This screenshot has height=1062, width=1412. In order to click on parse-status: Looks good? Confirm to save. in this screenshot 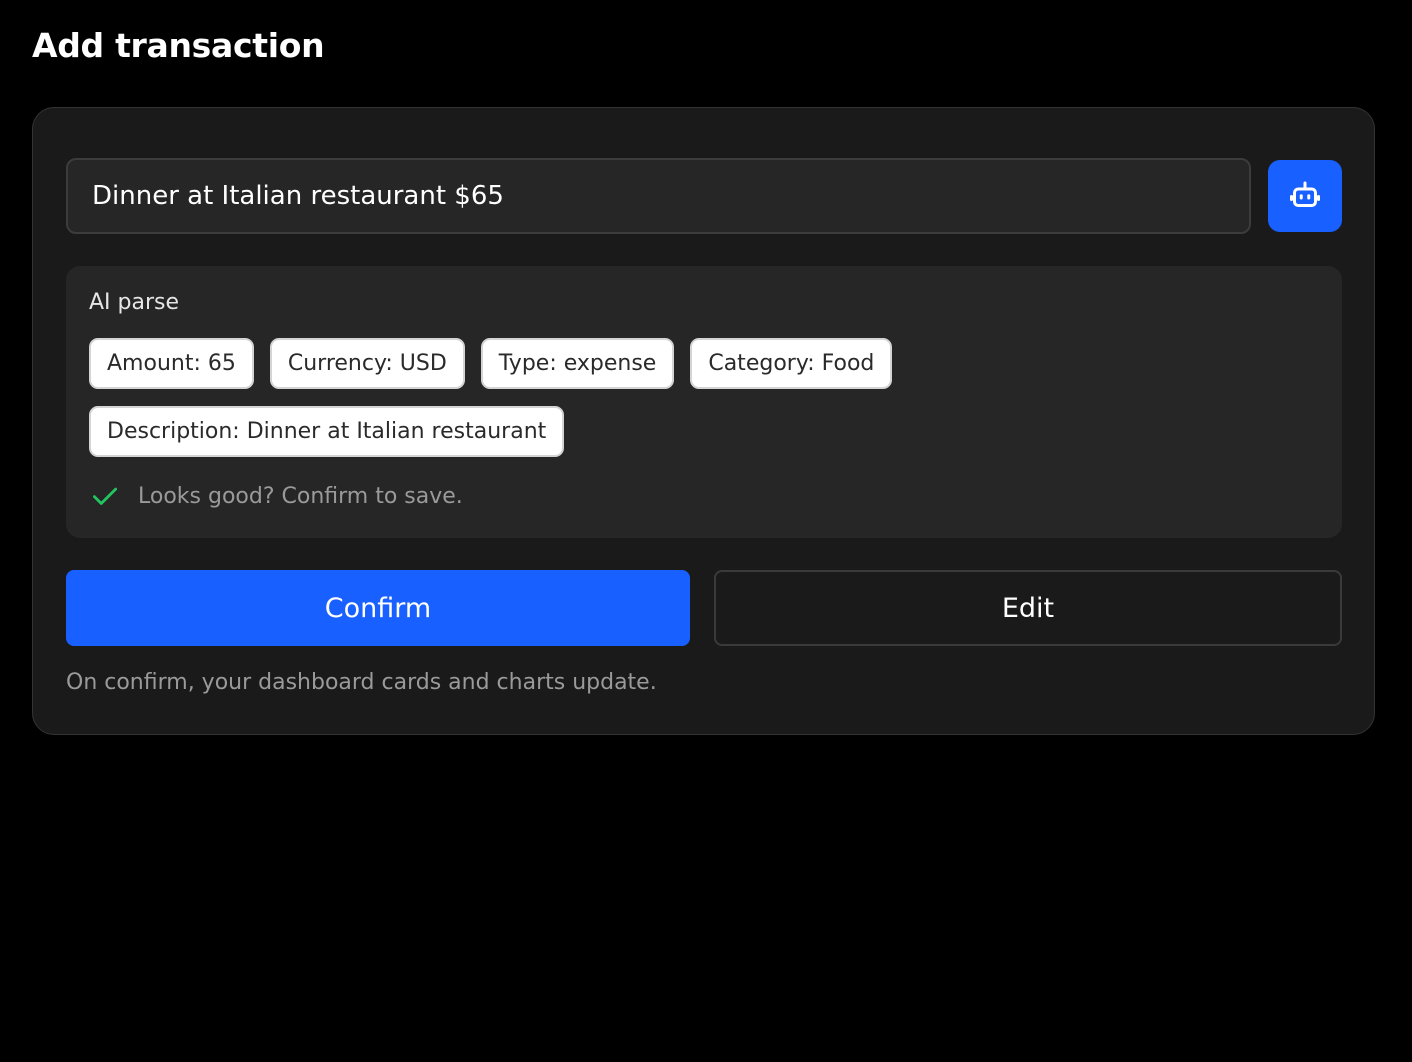, I will do `click(276, 496)`.